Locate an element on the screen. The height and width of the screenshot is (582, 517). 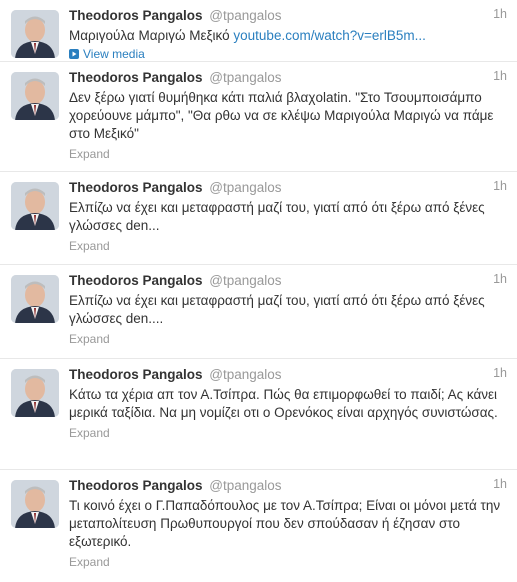
media-icon is located at coordinates (74, 54).